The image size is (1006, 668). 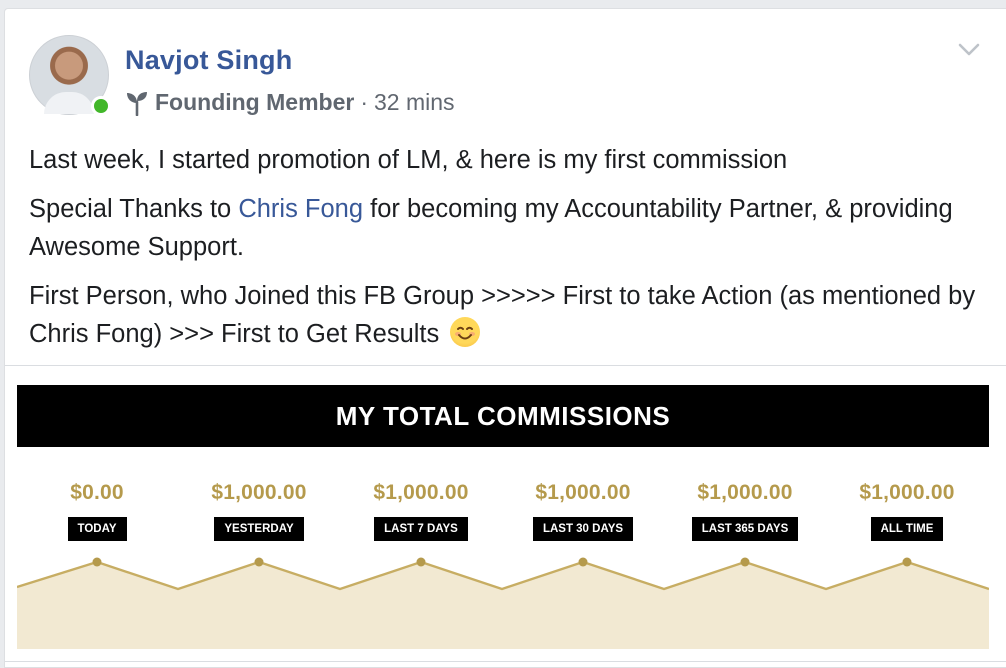 What do you see at coordinates (907, 529) in the screenshot?
I see `stat-label: ALL TIME` at bounding box center [907, 529].